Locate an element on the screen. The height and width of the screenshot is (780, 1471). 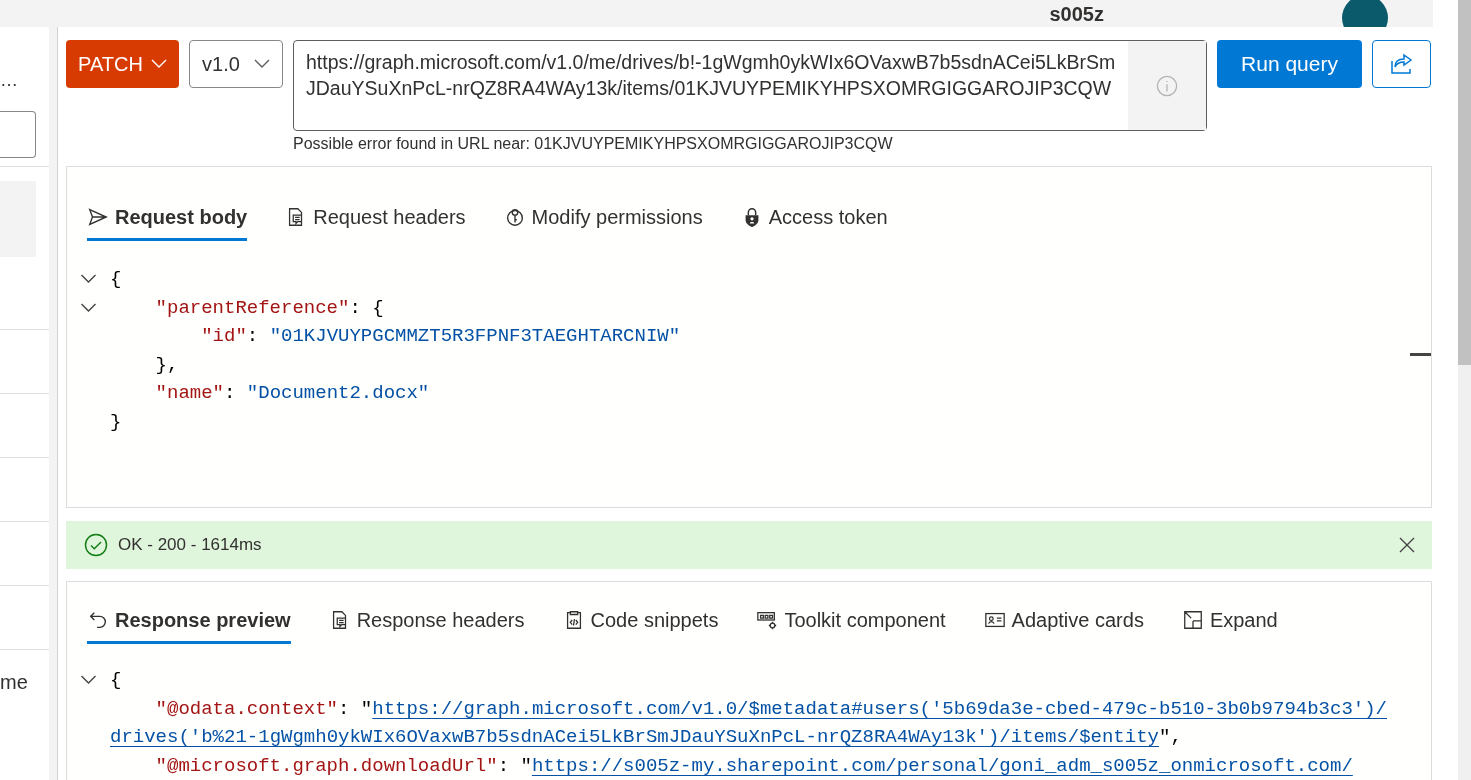
version-dropdown: v1.0 is located at coordinates (236, 64).